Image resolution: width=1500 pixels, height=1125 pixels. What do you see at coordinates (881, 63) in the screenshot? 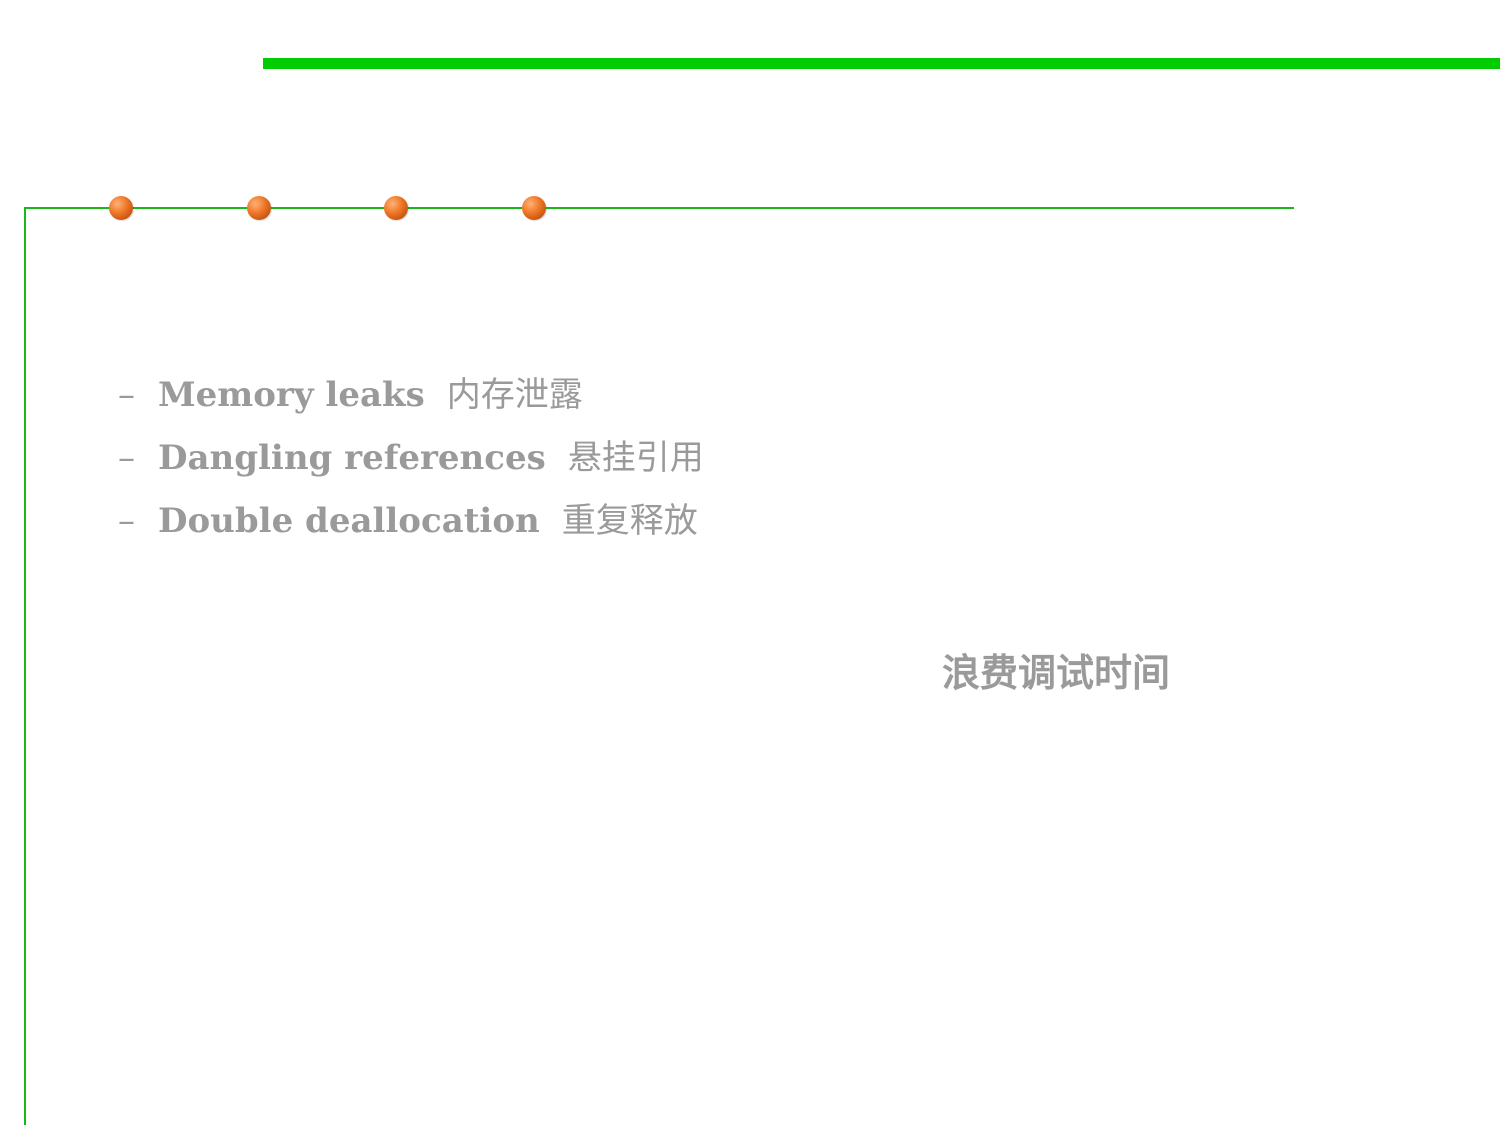
I see `top-accent-bar` at bounding box center [881, 63].